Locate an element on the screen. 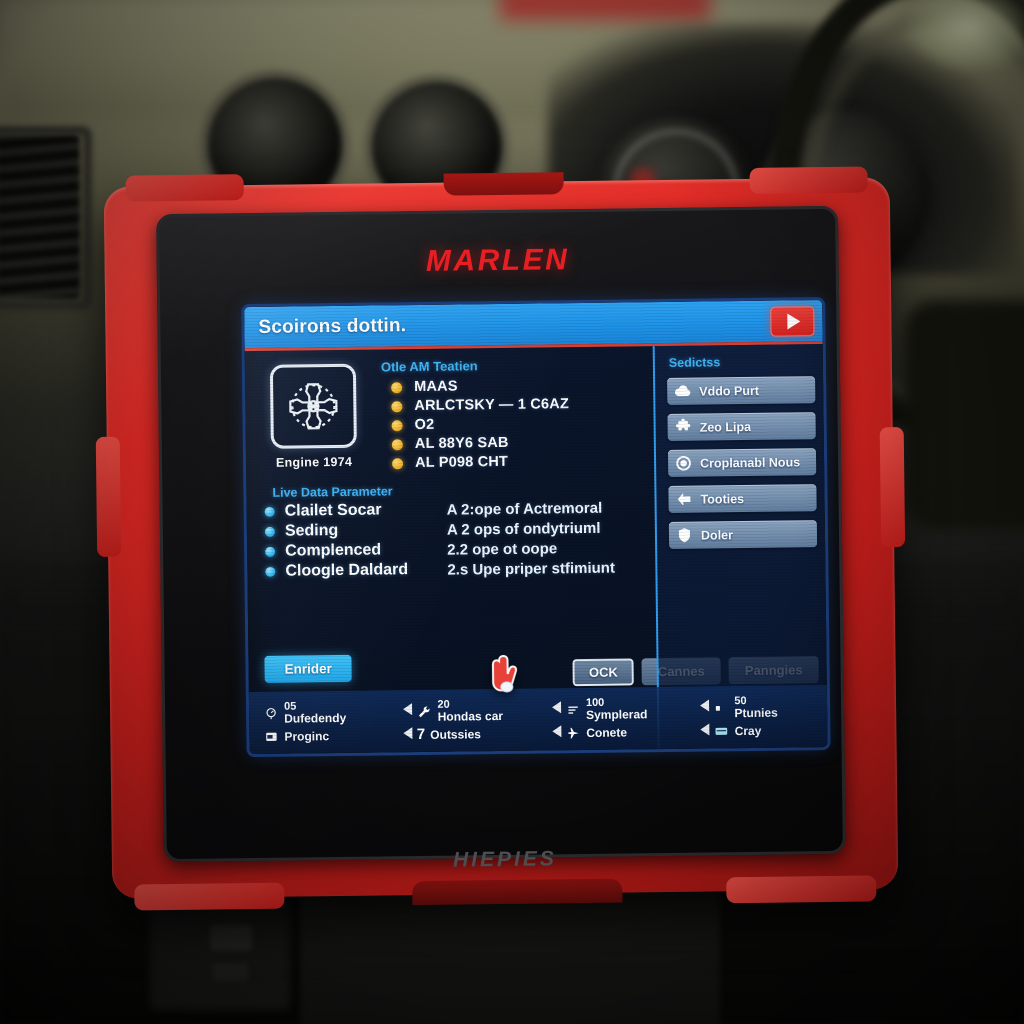  sidebar-item-croplanabl-nous: Croplanabl Nous is located at coordinates (742, 462).